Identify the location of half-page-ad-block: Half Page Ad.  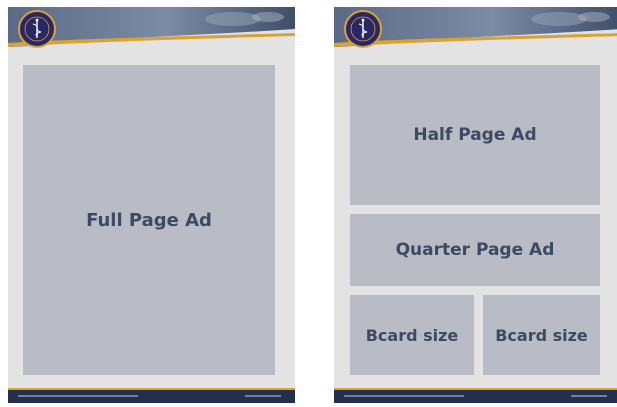
(475, 135).